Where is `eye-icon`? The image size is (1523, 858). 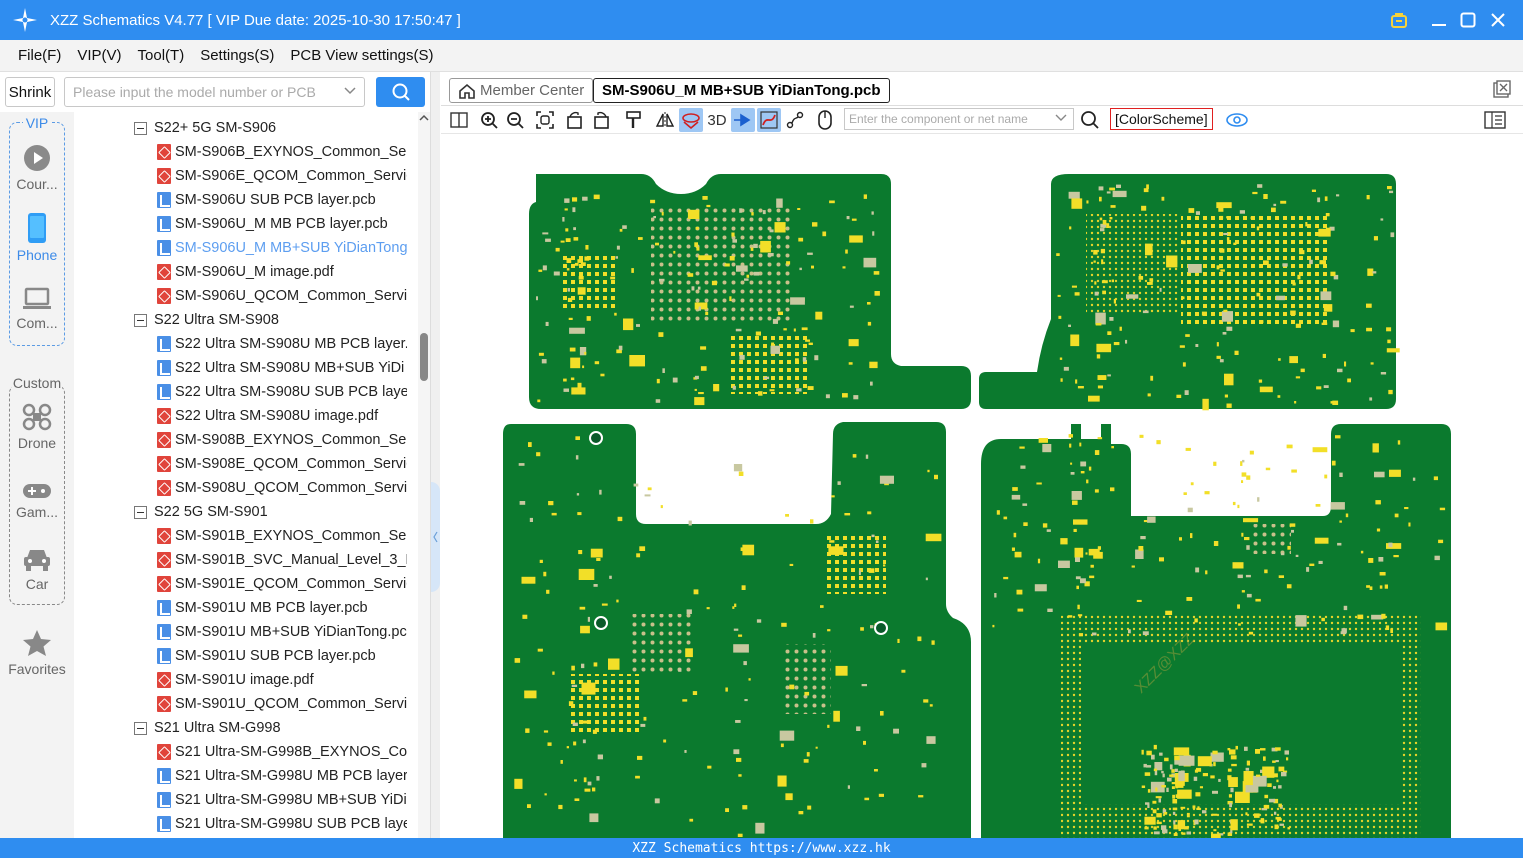 eye-icon is located at coordinates (1237, 120).